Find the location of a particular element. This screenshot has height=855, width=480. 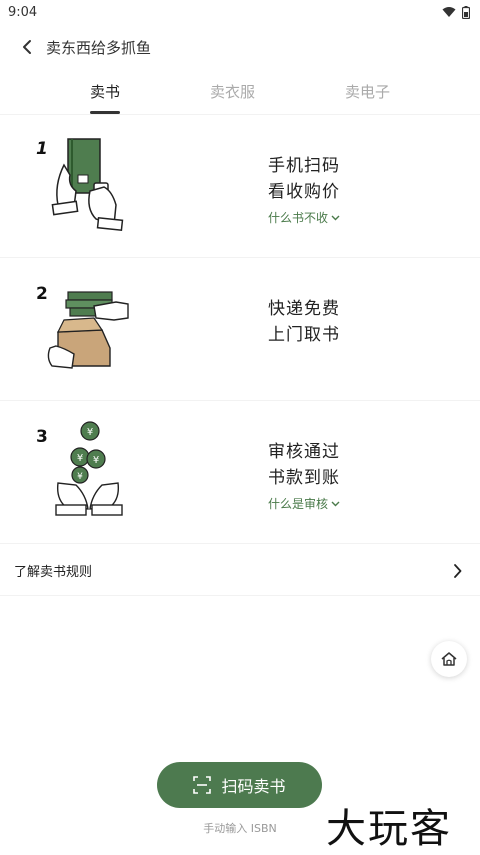

wifi-icon is located at coordinates (449, 12).